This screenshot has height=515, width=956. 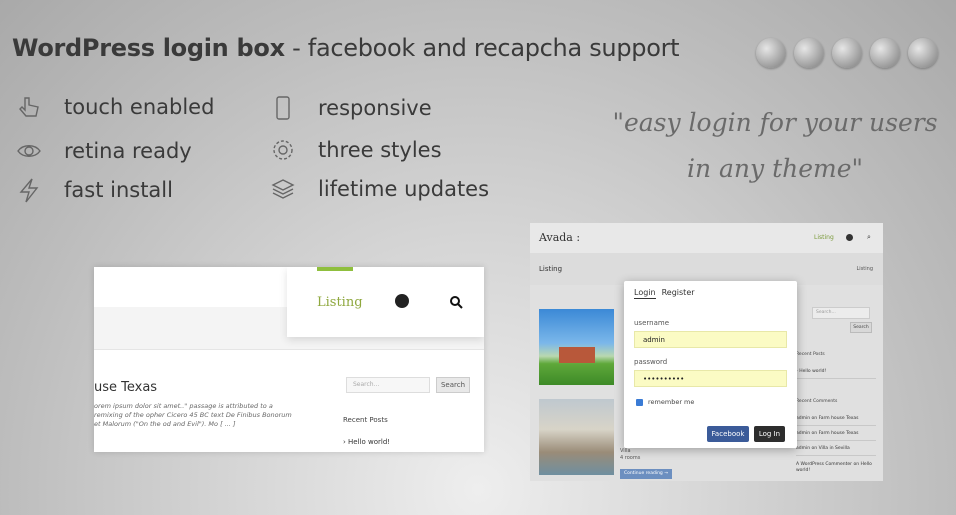 I want to click on tagline-quote: "easy login for your users in any theme", so click(x=775, y=146).